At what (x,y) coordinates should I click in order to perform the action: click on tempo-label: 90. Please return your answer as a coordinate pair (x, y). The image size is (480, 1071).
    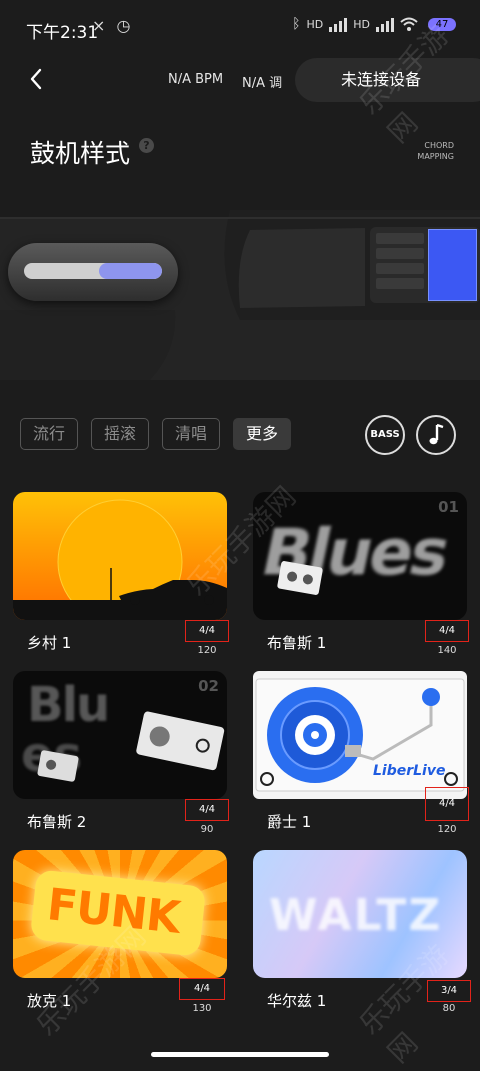
    Looking at the image, I should click on (207, 829).